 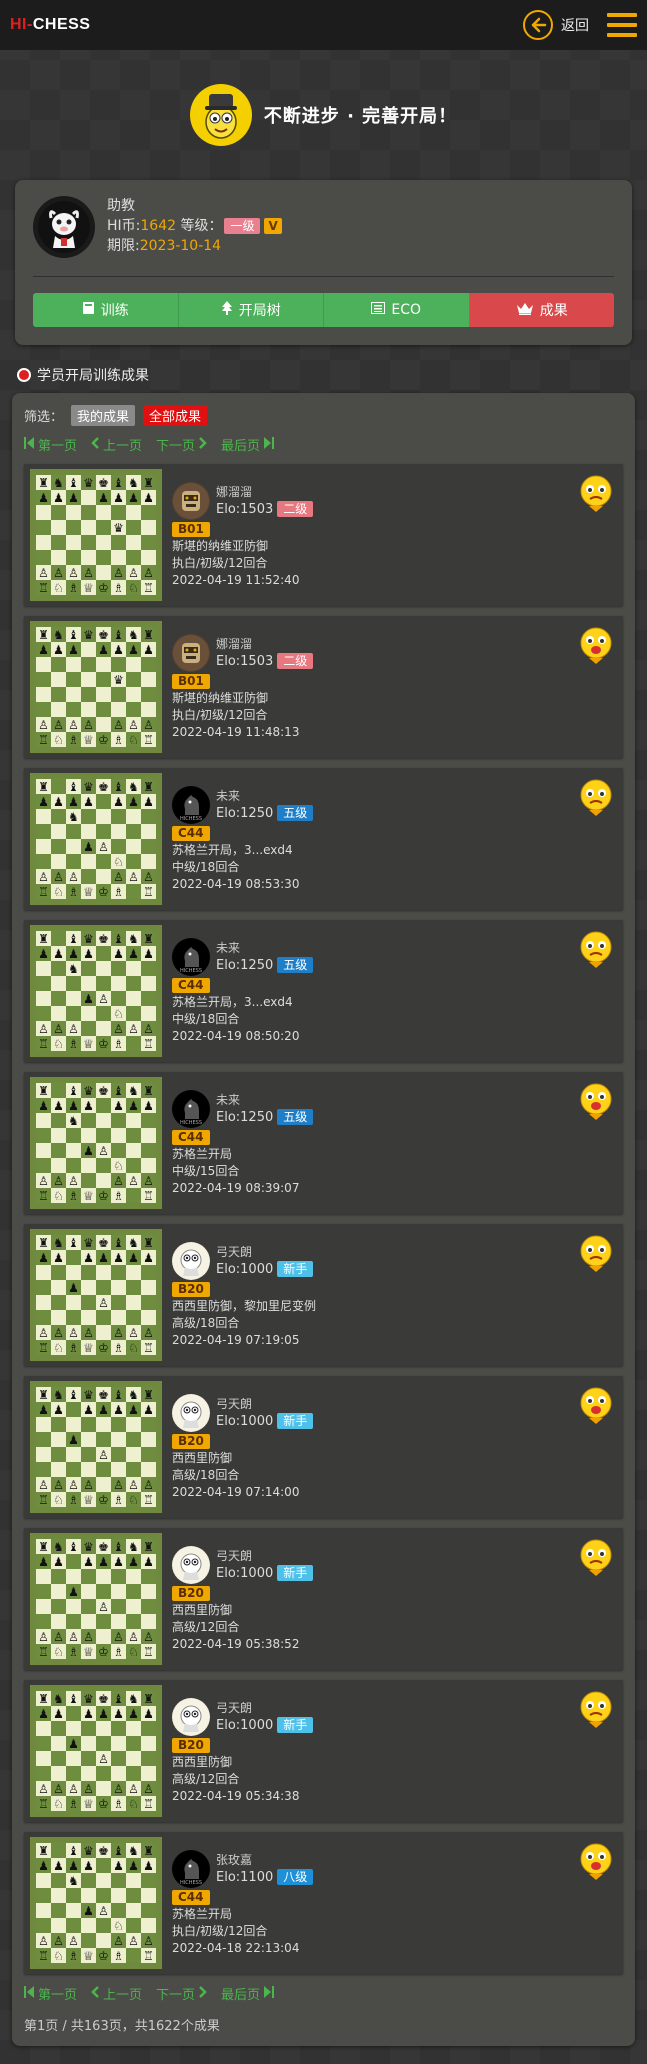 I want to click on filter-mine-chip: 我的成果, so click(x=103, y=415).